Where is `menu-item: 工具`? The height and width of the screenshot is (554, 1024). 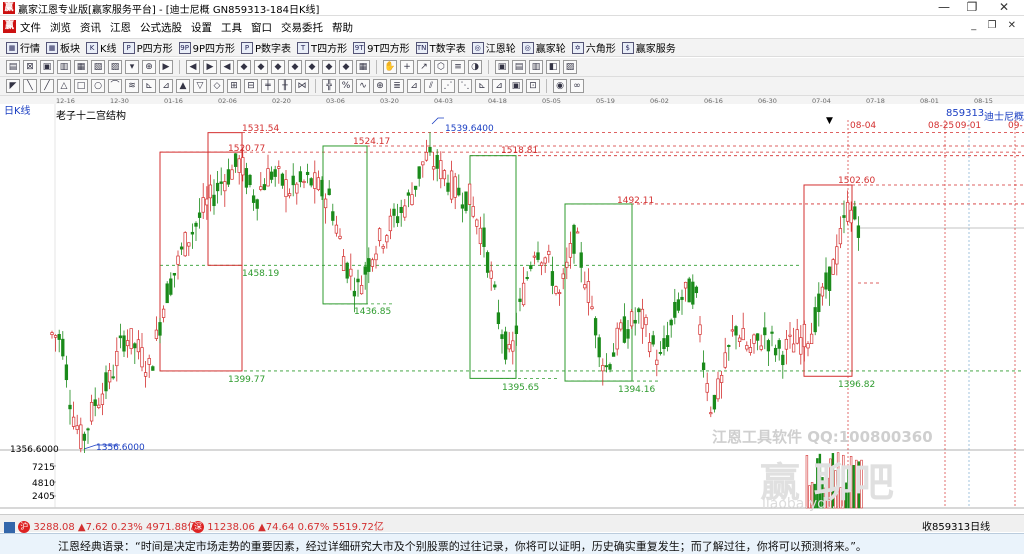 menu-item: 工具 is located at coordinates (231, 27).